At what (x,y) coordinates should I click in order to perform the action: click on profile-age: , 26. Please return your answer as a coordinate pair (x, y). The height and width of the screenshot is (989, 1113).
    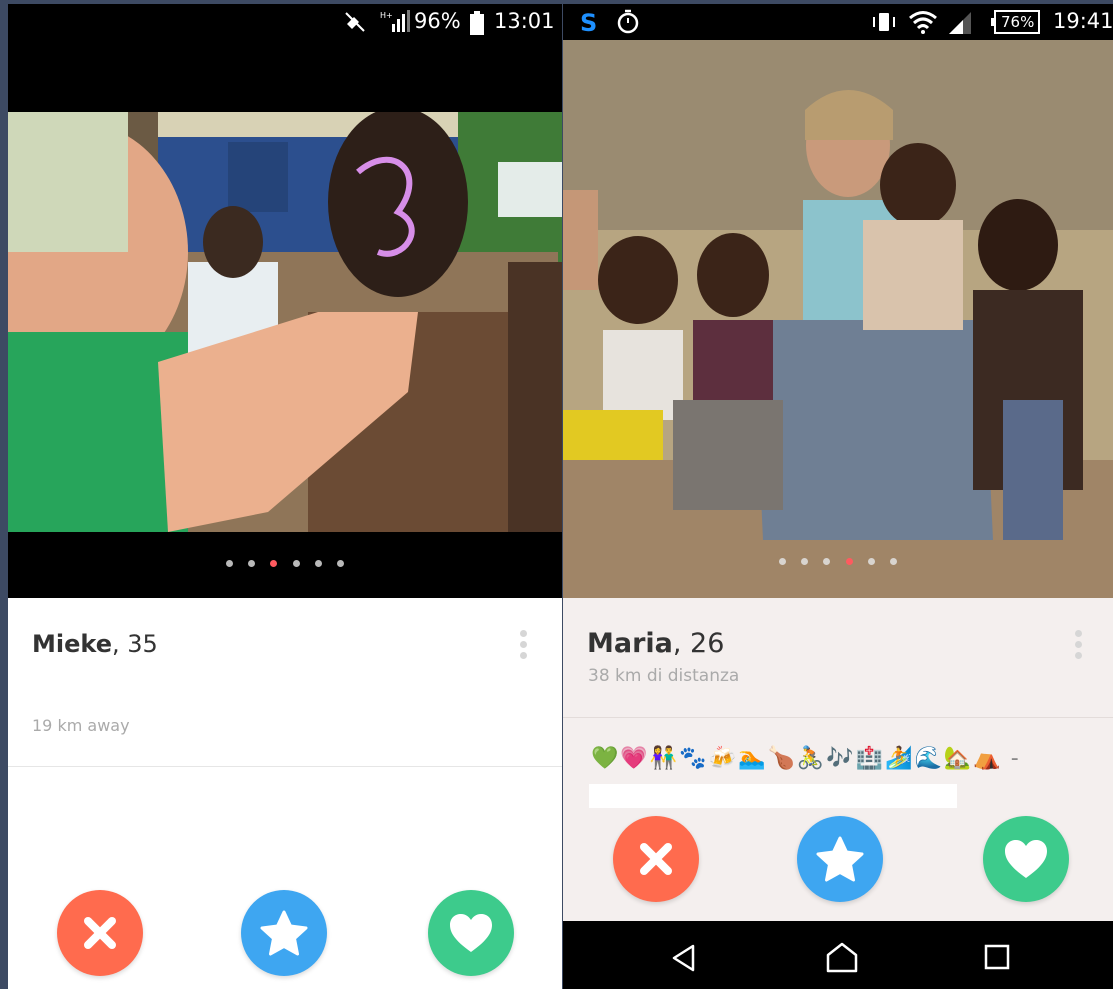
    Looking at the image, I should click on (698, 643).